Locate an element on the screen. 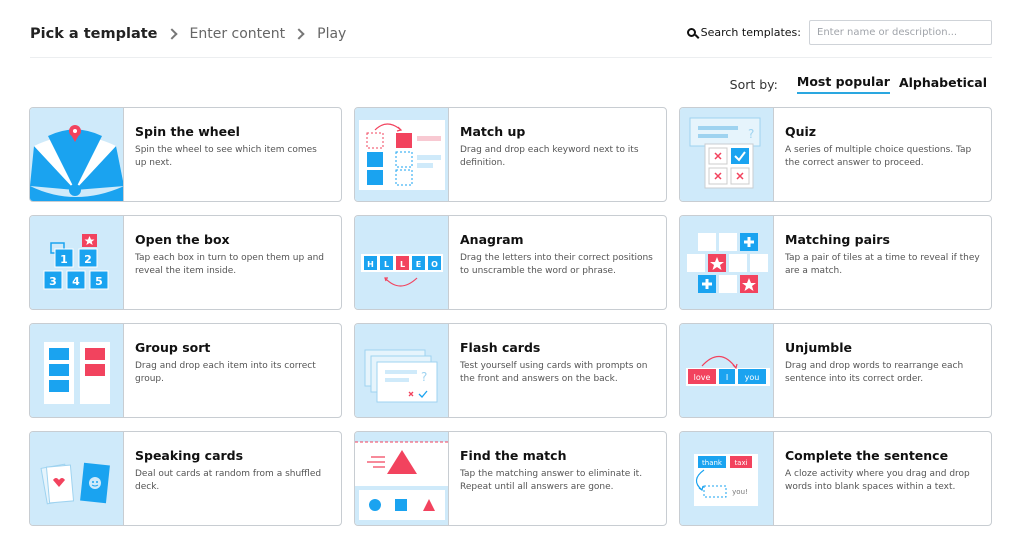 The image size is (1023, 557). box-number: 1 is located at coordinates (64, 259).